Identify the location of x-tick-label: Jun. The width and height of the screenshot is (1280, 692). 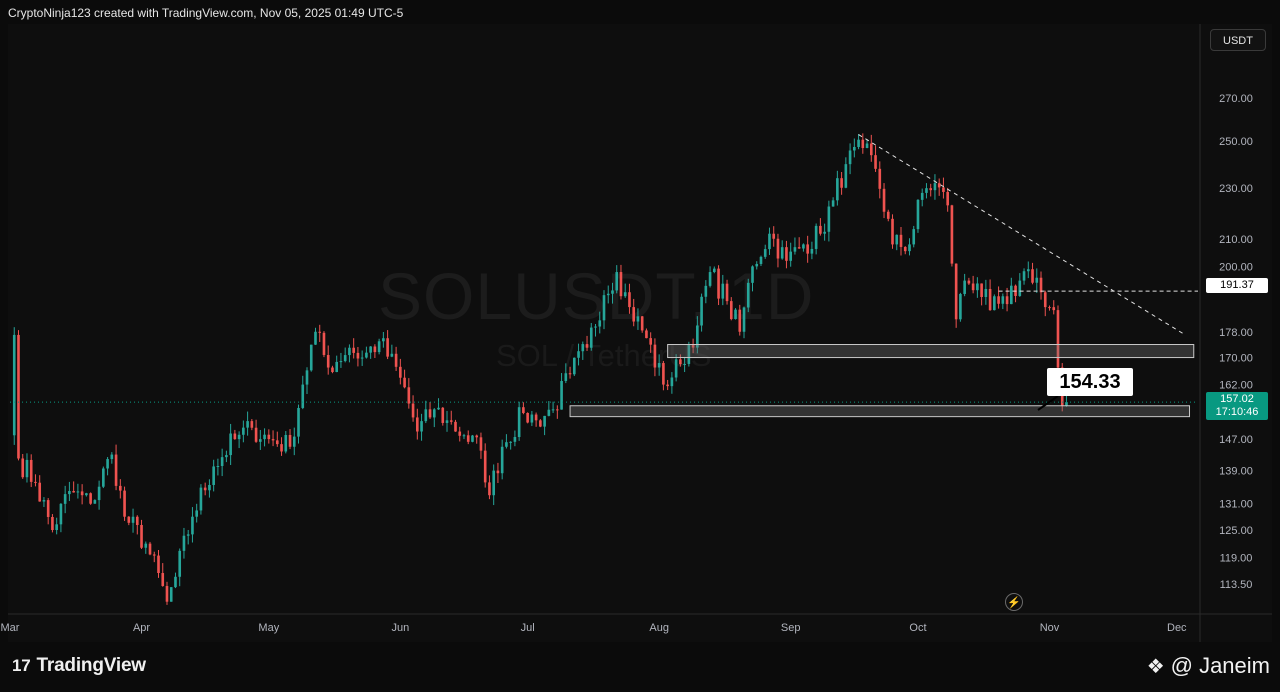
(400, 628).